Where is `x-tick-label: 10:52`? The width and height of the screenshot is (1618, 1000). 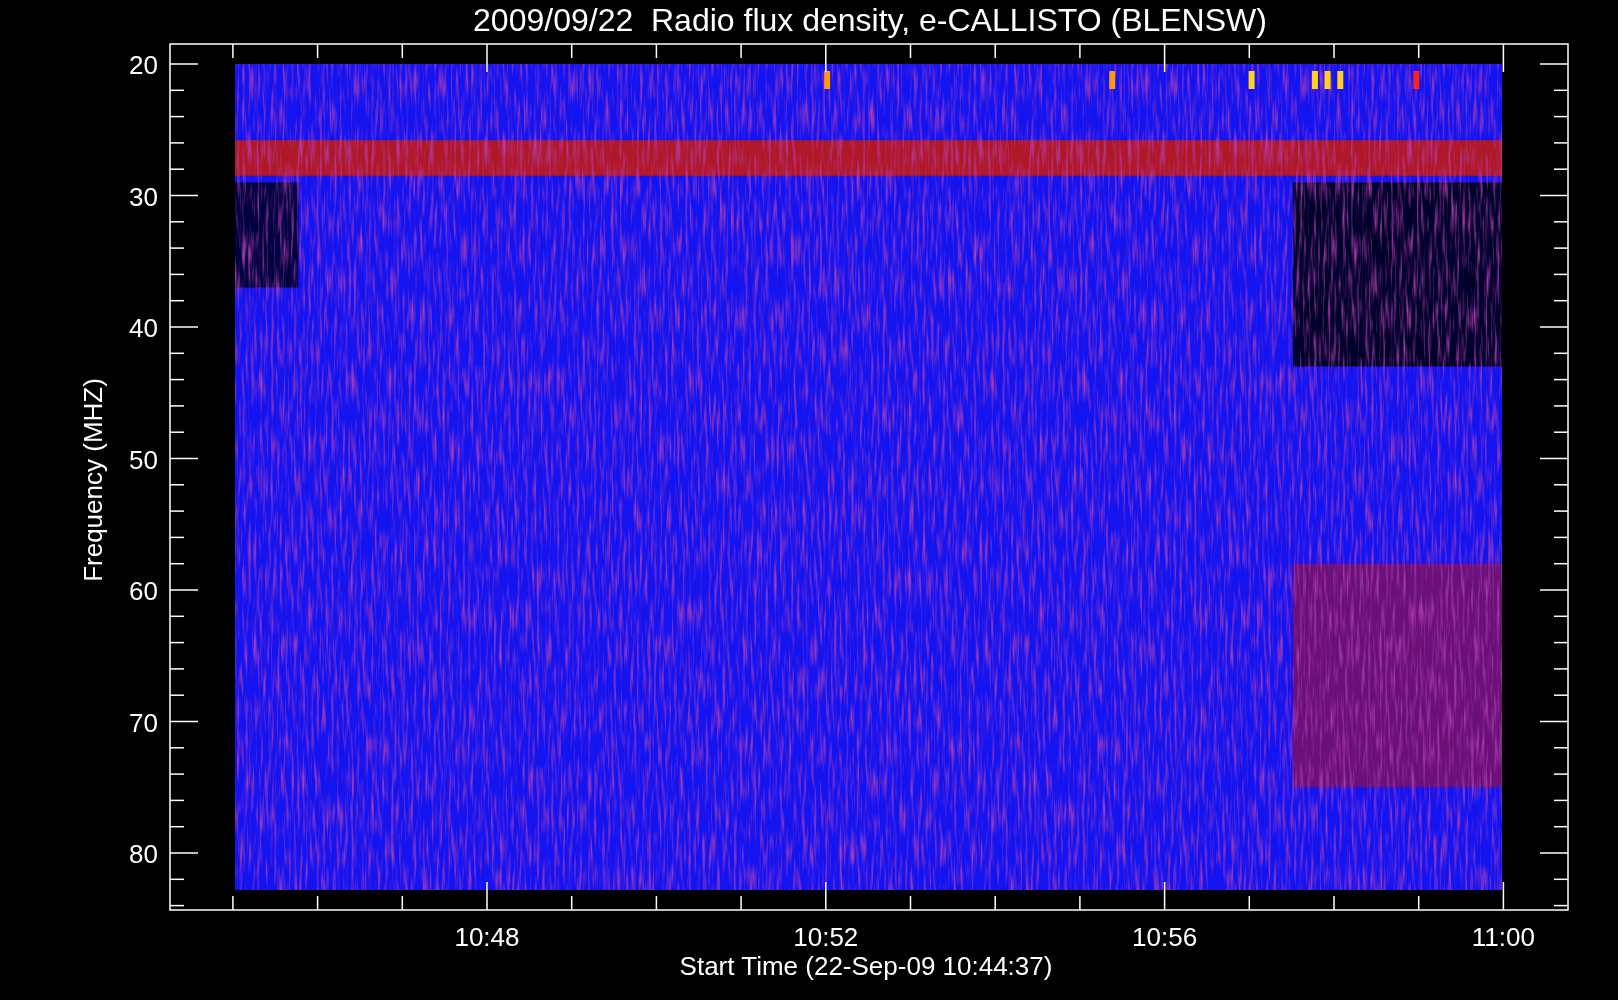
x-tick-label: 10:52 is located at coordinates (826, 937).